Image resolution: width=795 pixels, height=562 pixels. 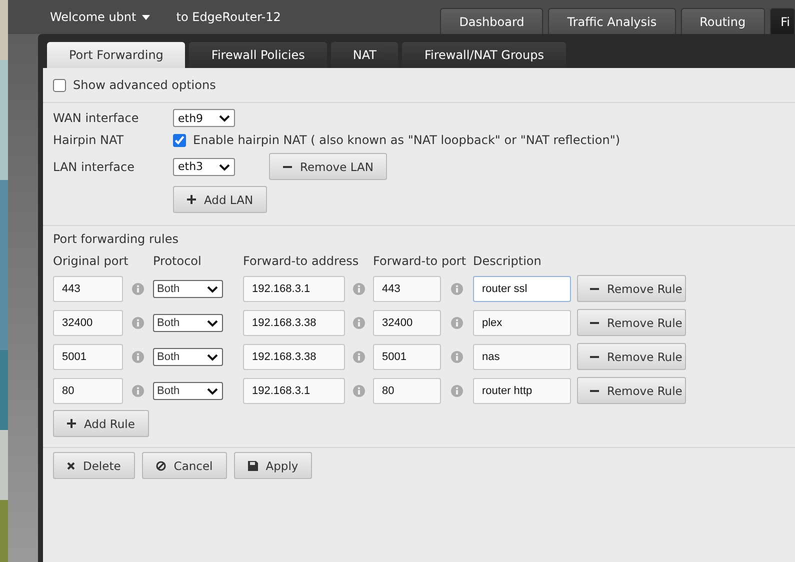 What do you see at coordinates (522, 289) in the screenshot?
I see `description-field: router ssl` at bounding box center [522, 289].